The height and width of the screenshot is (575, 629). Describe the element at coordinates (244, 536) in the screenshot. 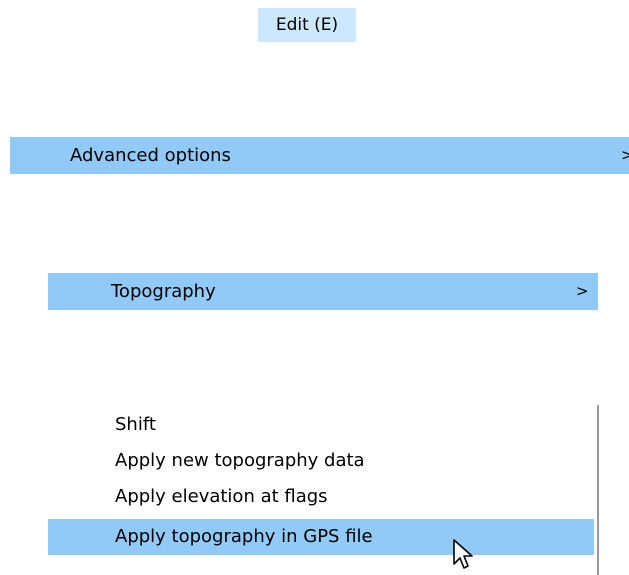

I see `menu-item-apply-topography-in-gps-file-label: Apply topography in GPS file` at that location.